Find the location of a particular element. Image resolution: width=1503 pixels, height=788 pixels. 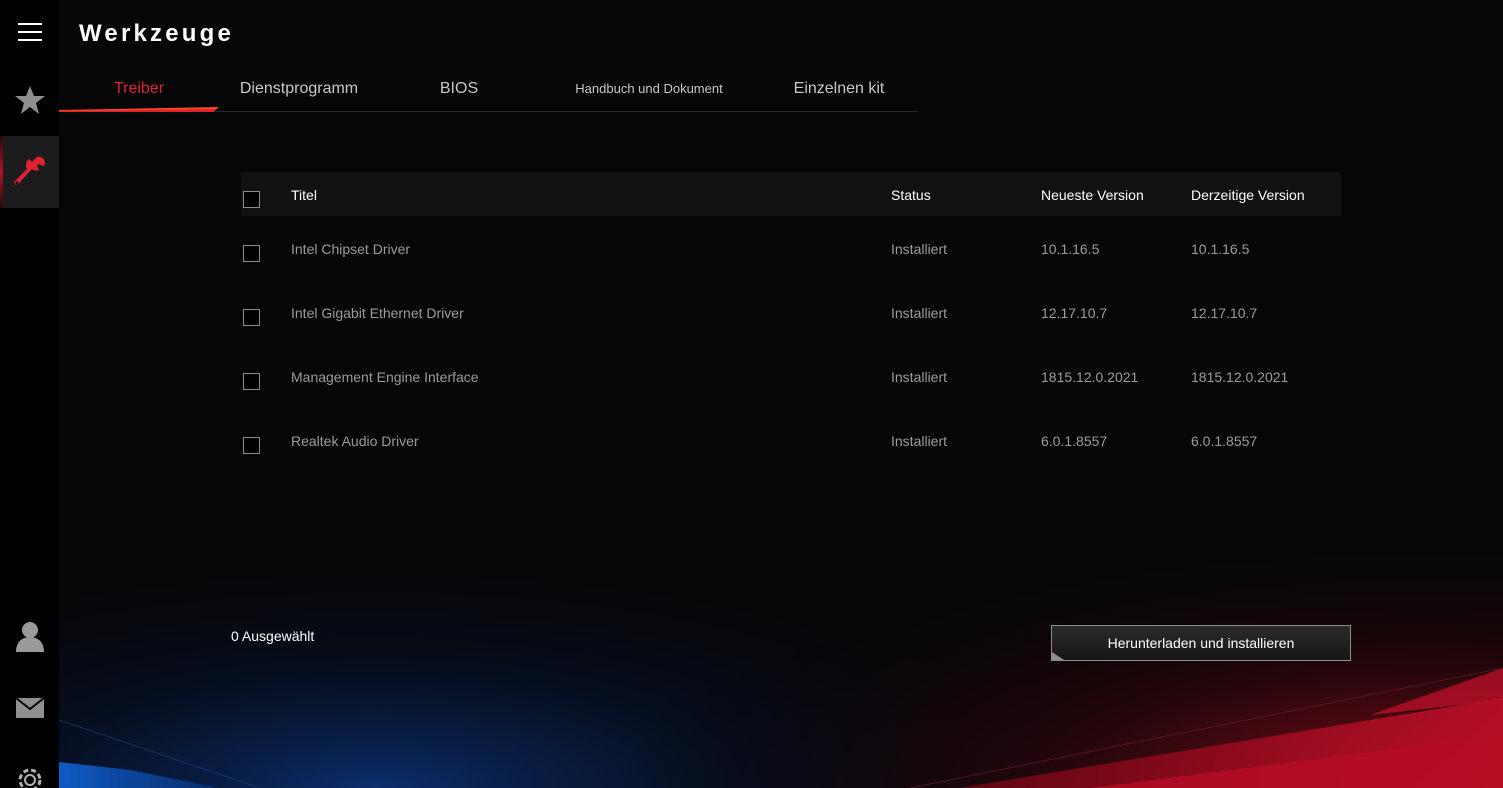

select-all-checkbox is located at coordinates (251, 199).